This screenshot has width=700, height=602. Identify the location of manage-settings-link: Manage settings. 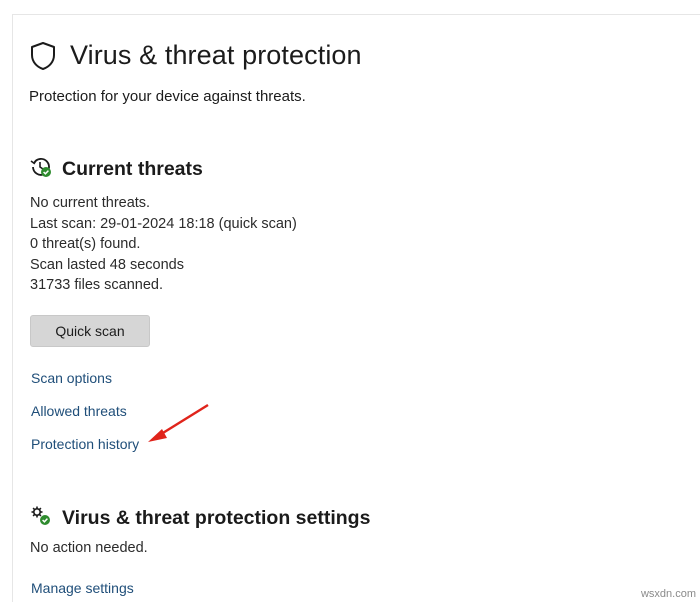
(82, 588).